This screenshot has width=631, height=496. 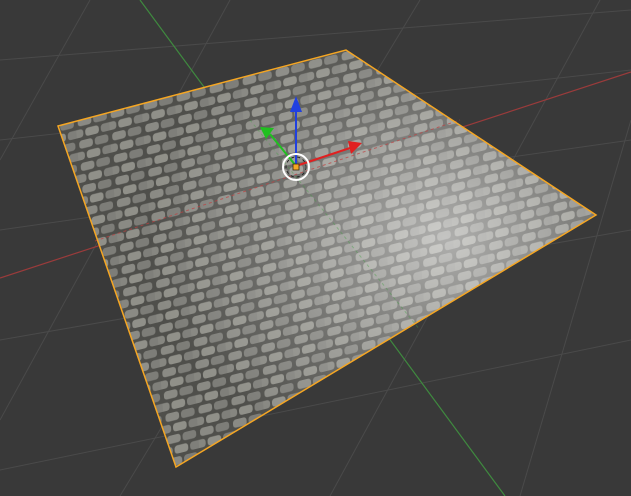 I want to click on object-origin-icon, so click(x=296, y=167).